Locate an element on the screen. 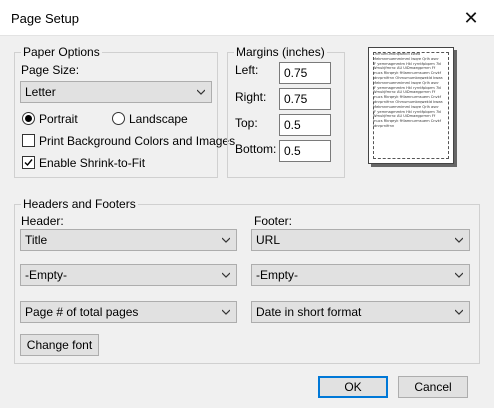 This screenshot has height=408, width=494. close-icon: ✕ is located at coordinates (471, 18).